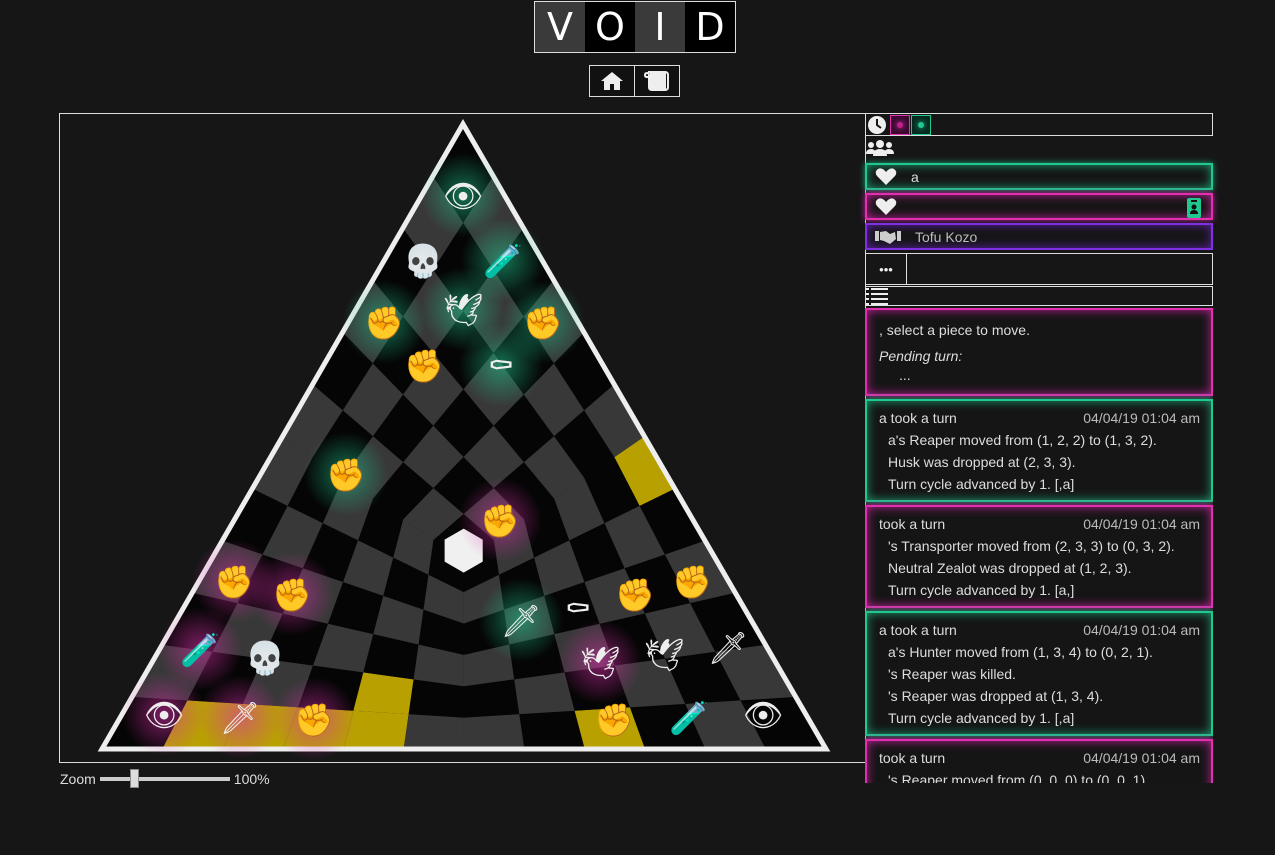  I want to click on log-line: Neutral Zealot was dropped at (1, 2, 3)., so click(1010, 568).